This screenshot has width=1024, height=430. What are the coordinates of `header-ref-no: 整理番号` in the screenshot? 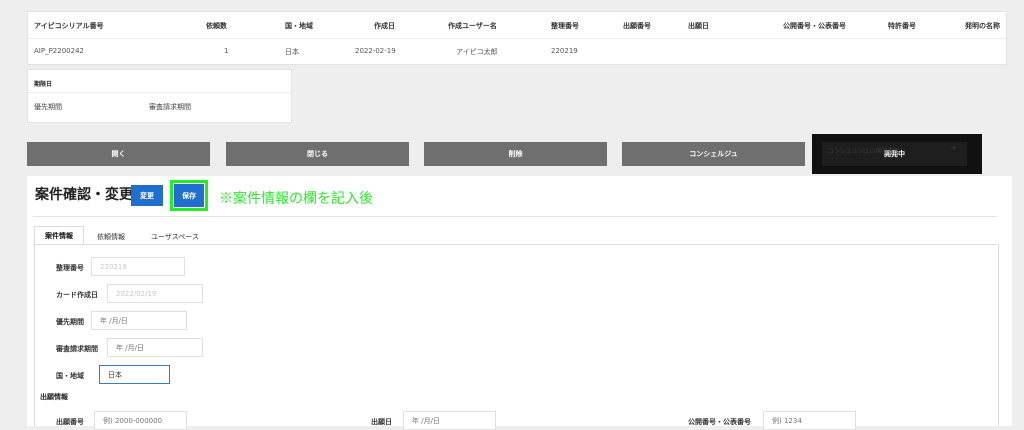 It's located at (565, 26).